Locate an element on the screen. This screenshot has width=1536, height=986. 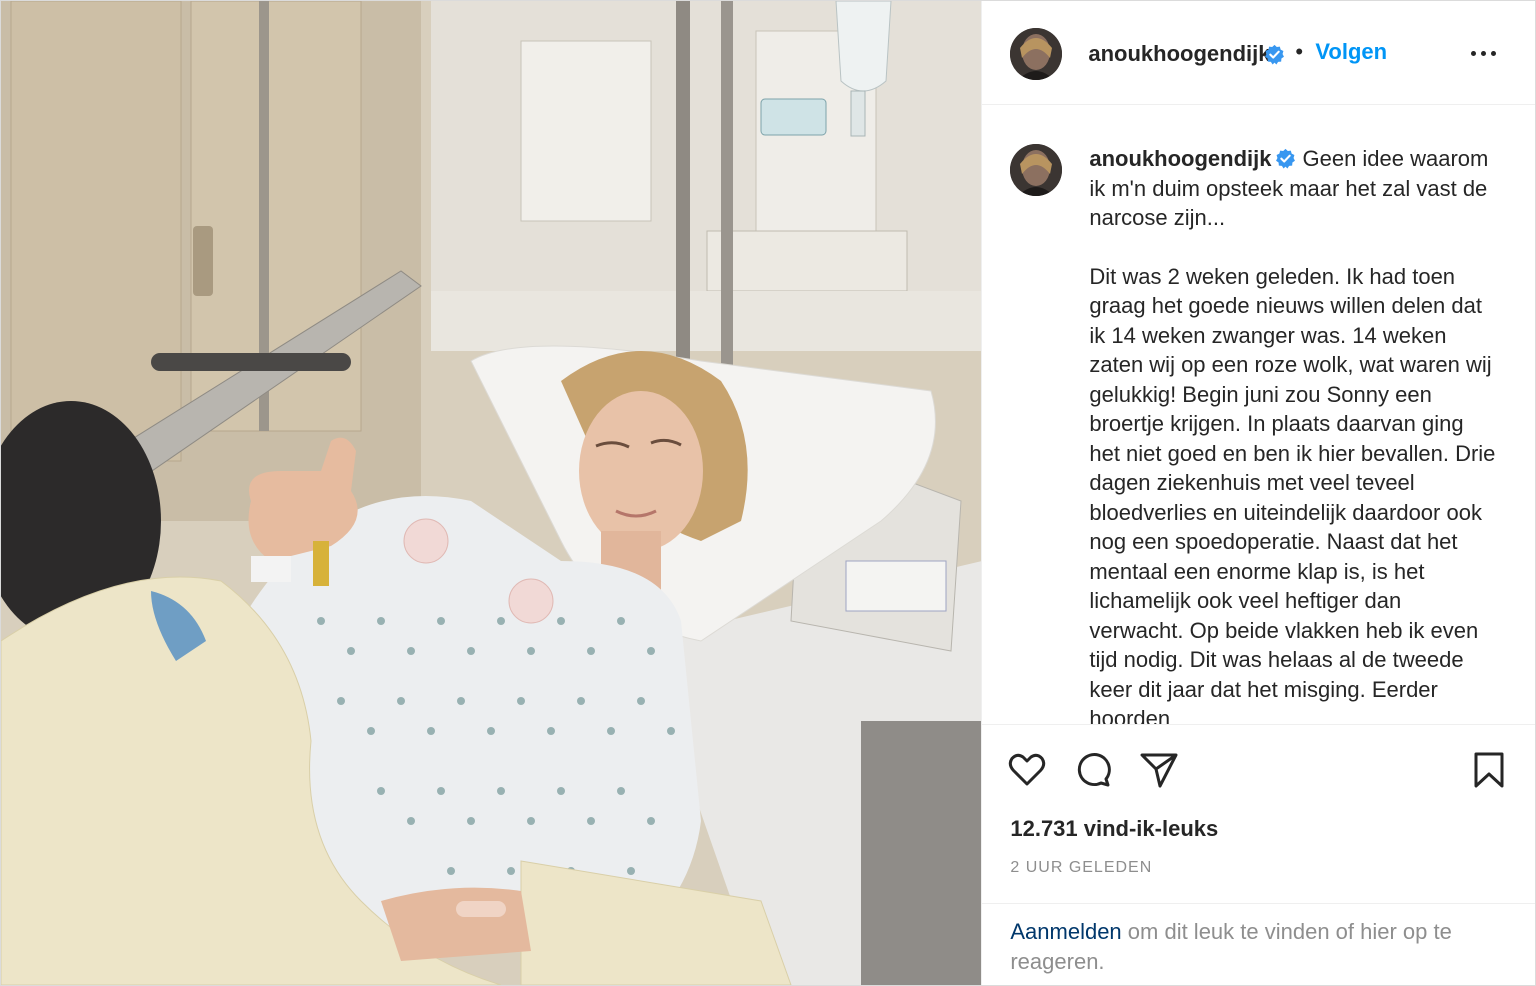
more-options-icon is located at coordinates (1484, 53).